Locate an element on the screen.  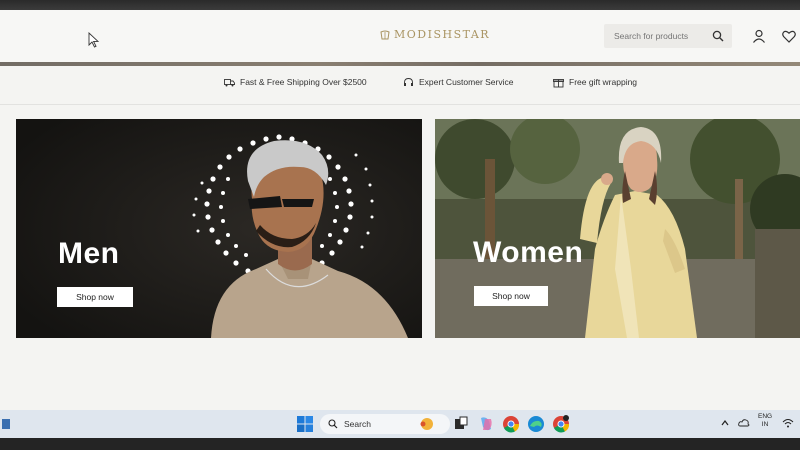
chrome-profile-icon is located at coordinates (561, 424).